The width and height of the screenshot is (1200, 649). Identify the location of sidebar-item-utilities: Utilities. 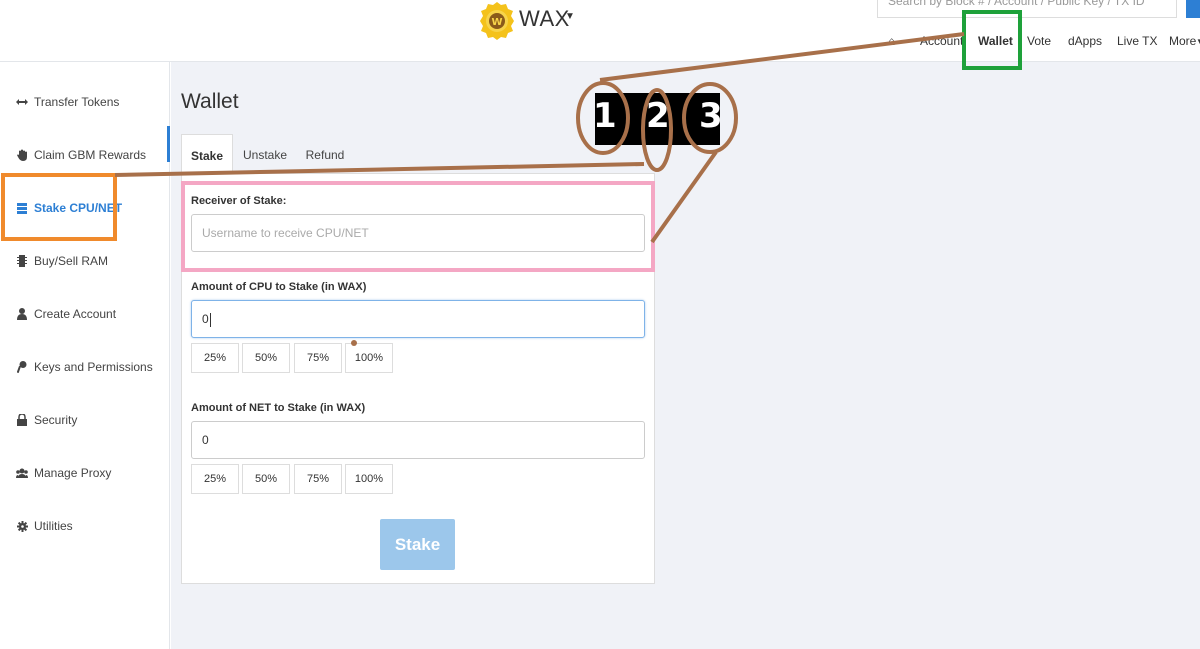
(44, 526).